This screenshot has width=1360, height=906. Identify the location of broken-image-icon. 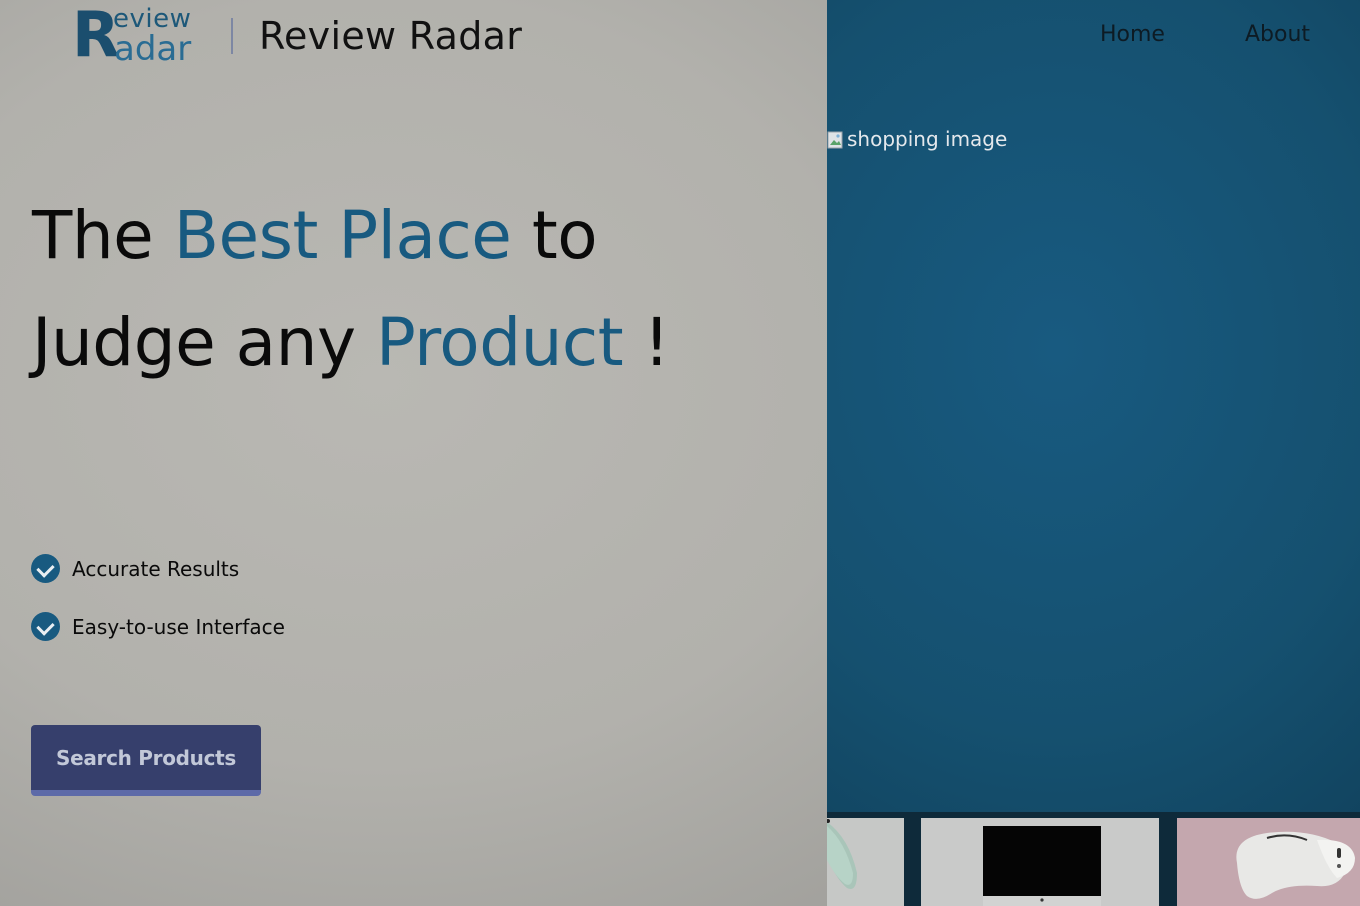
(836, 139).